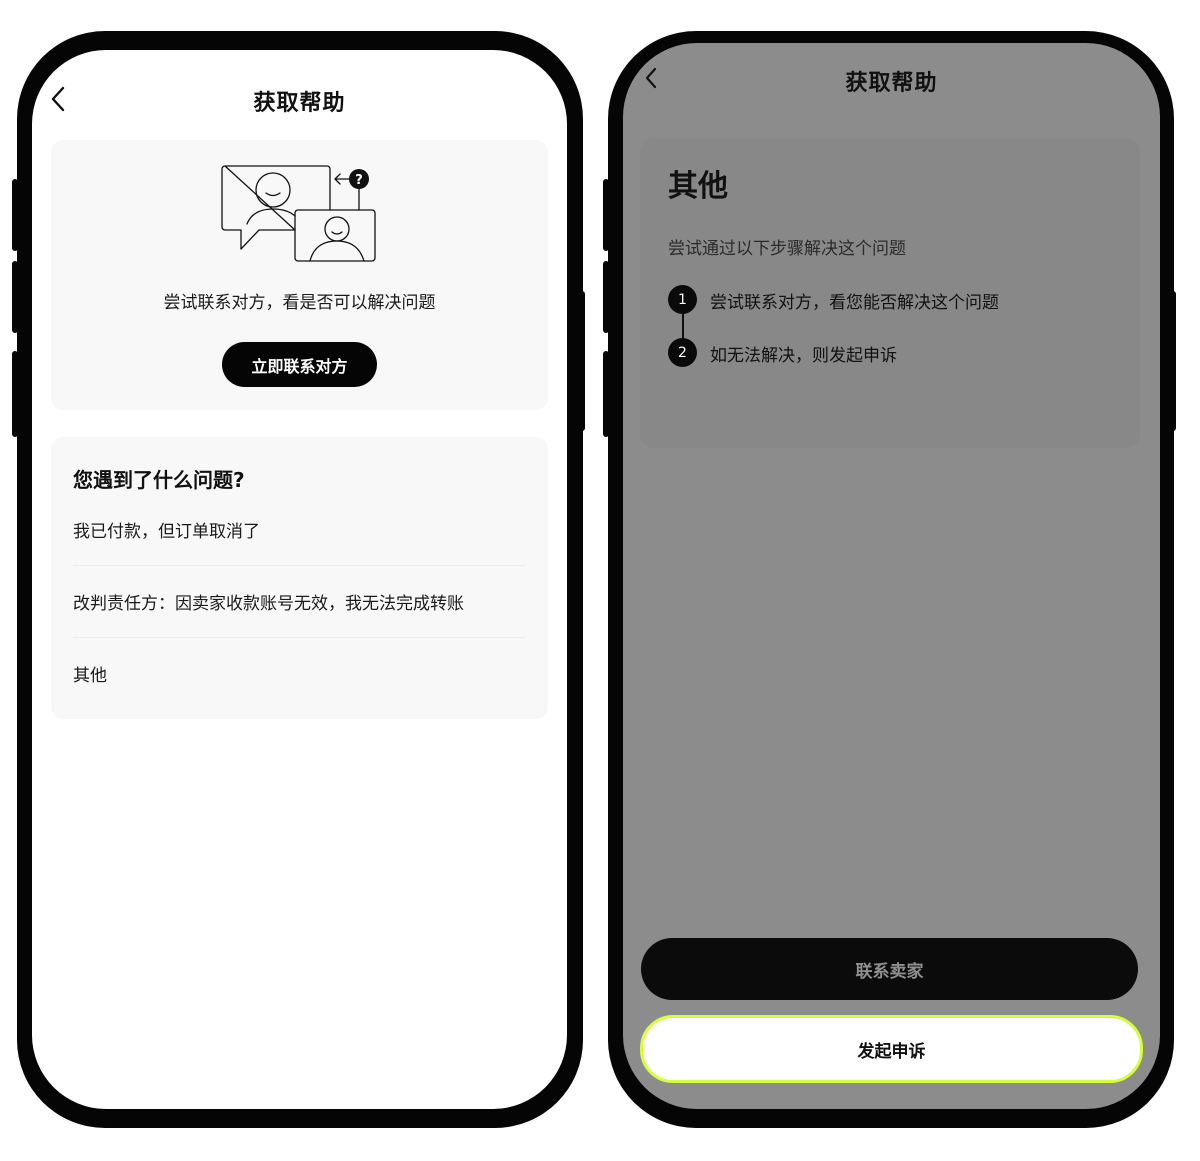 This screenshot has height=1161, width=1200. What do you see at coordinates (682, 352) in the screenshot?
I see `step-number-badge: 2` at bounding box center [682, 352].